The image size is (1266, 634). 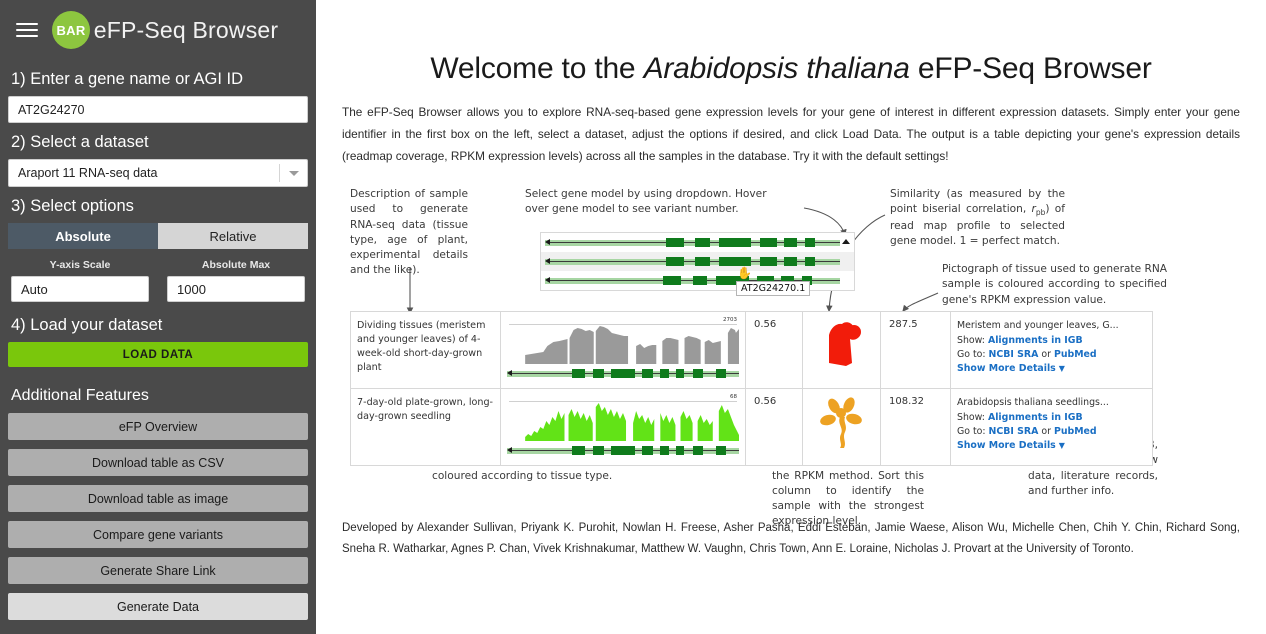 What do you see at coordinates (537, 68) in the screenshot?
I see `page-title-pre: Welcome to the` at bounding box center [537, 68].